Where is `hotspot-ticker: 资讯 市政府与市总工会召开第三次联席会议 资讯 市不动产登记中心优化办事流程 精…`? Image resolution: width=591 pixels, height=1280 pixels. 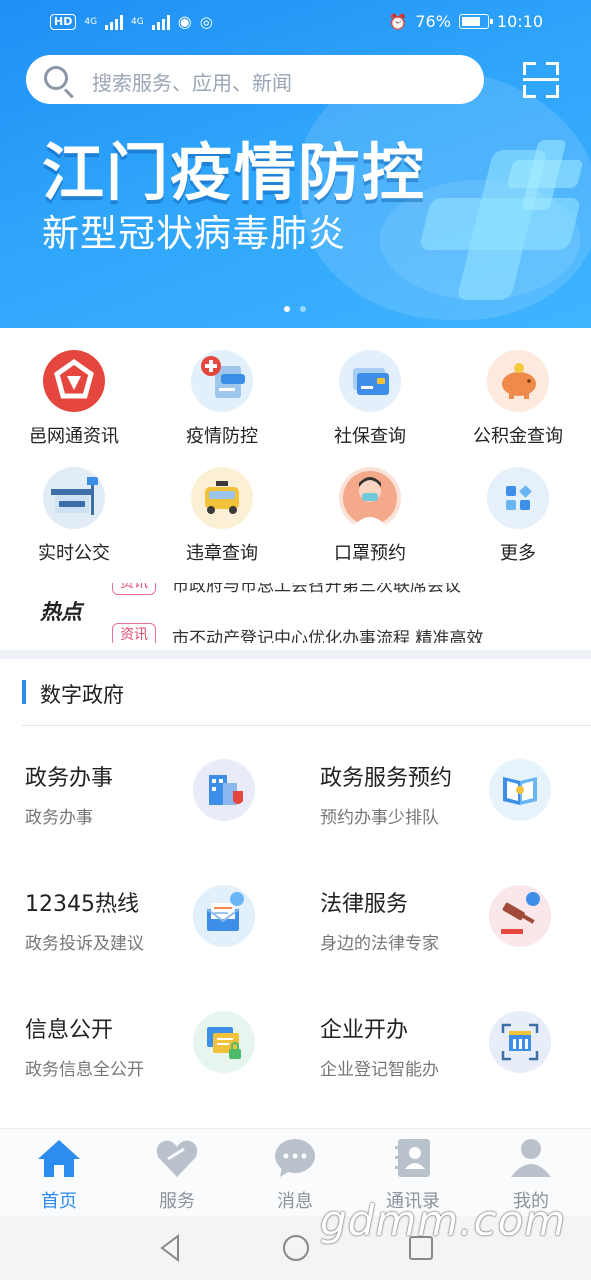
hotspot-ticker: 资讯 市政府与市总工会召开第三次联席会议 资讯 市不动产登记中心优化办事流程 精… is located at coordinates (295, 613).